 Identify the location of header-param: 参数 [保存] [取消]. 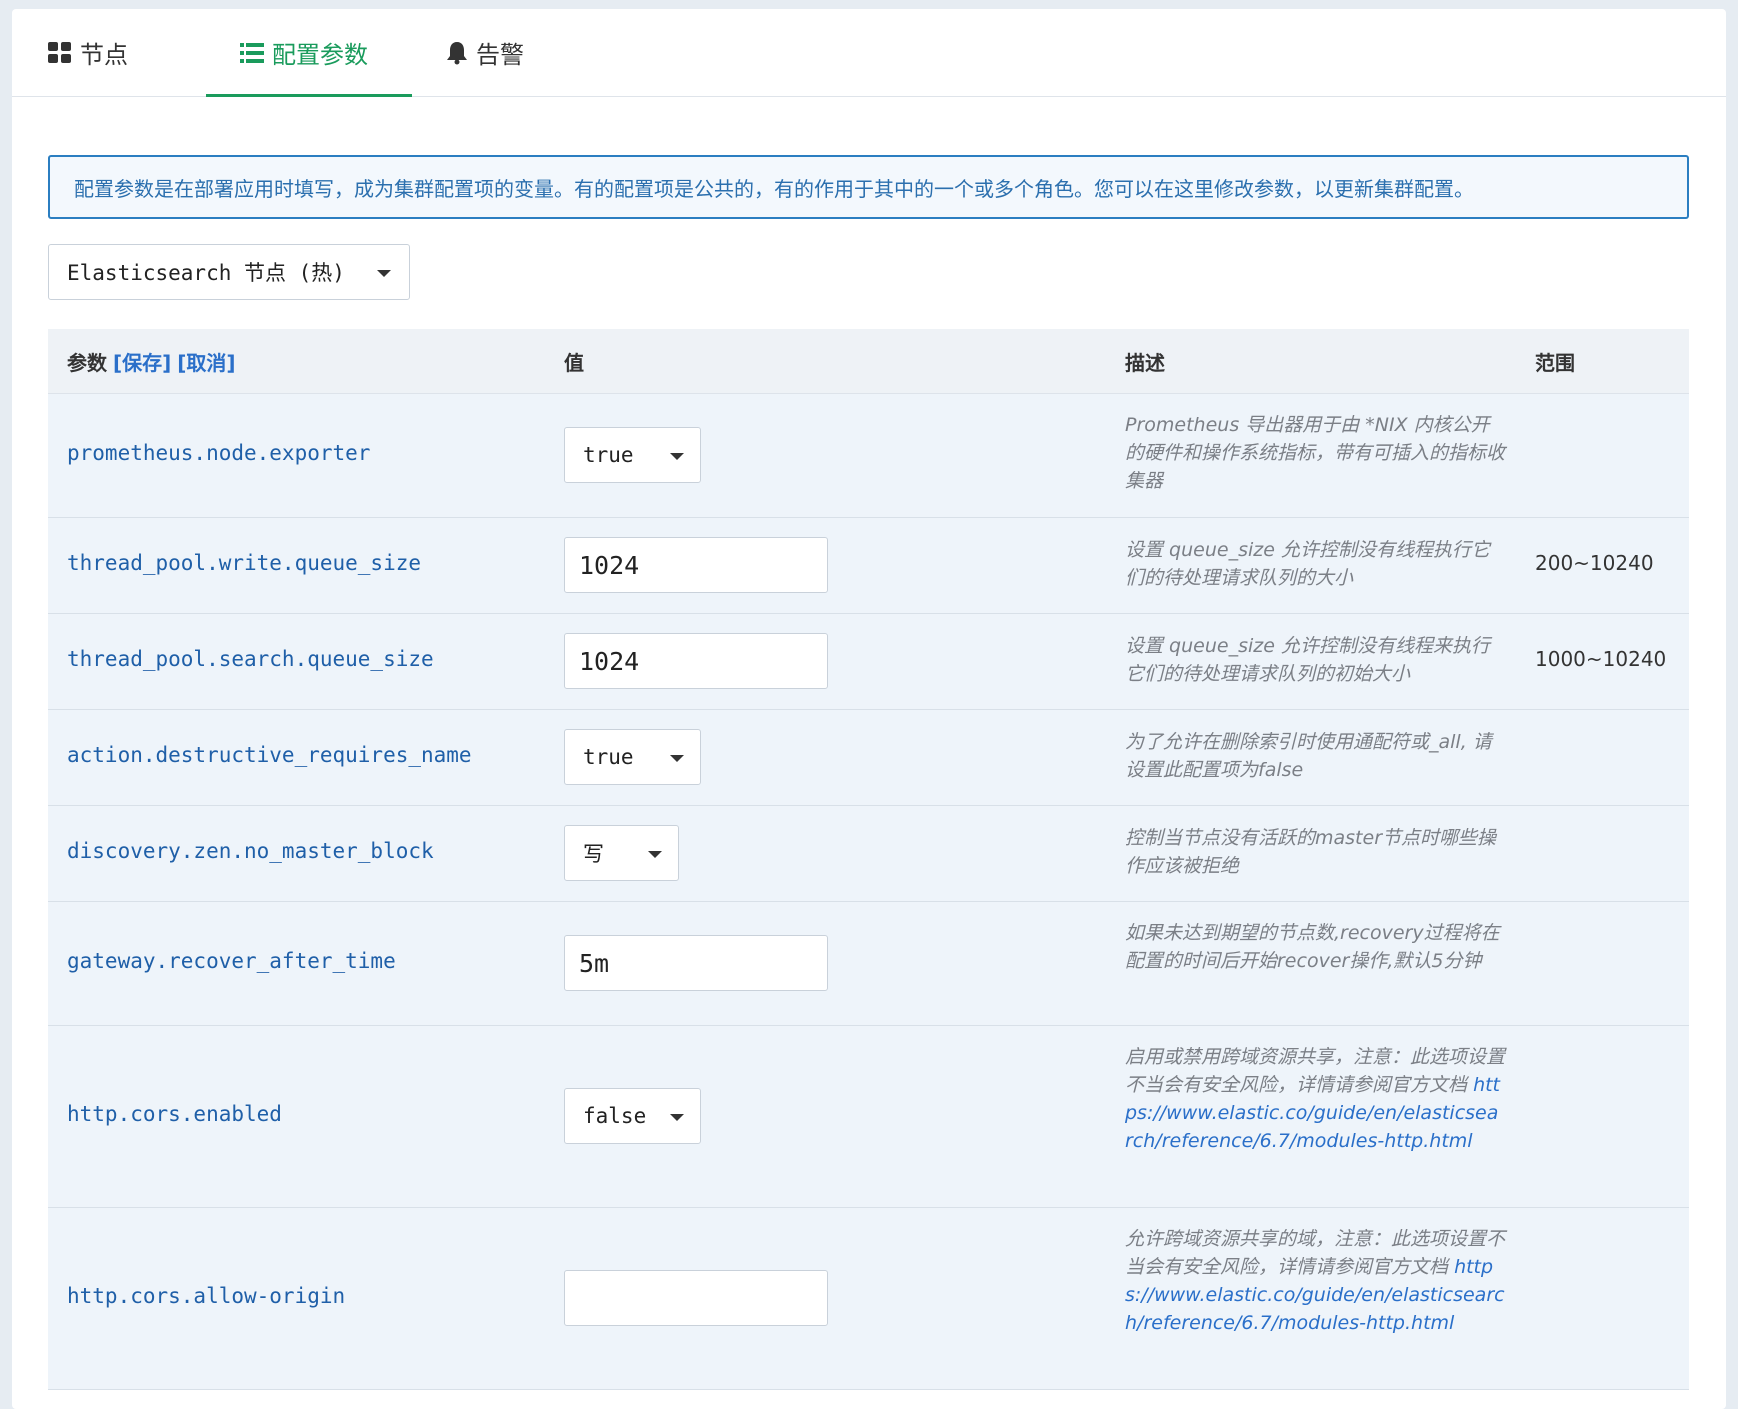
(151, 361).